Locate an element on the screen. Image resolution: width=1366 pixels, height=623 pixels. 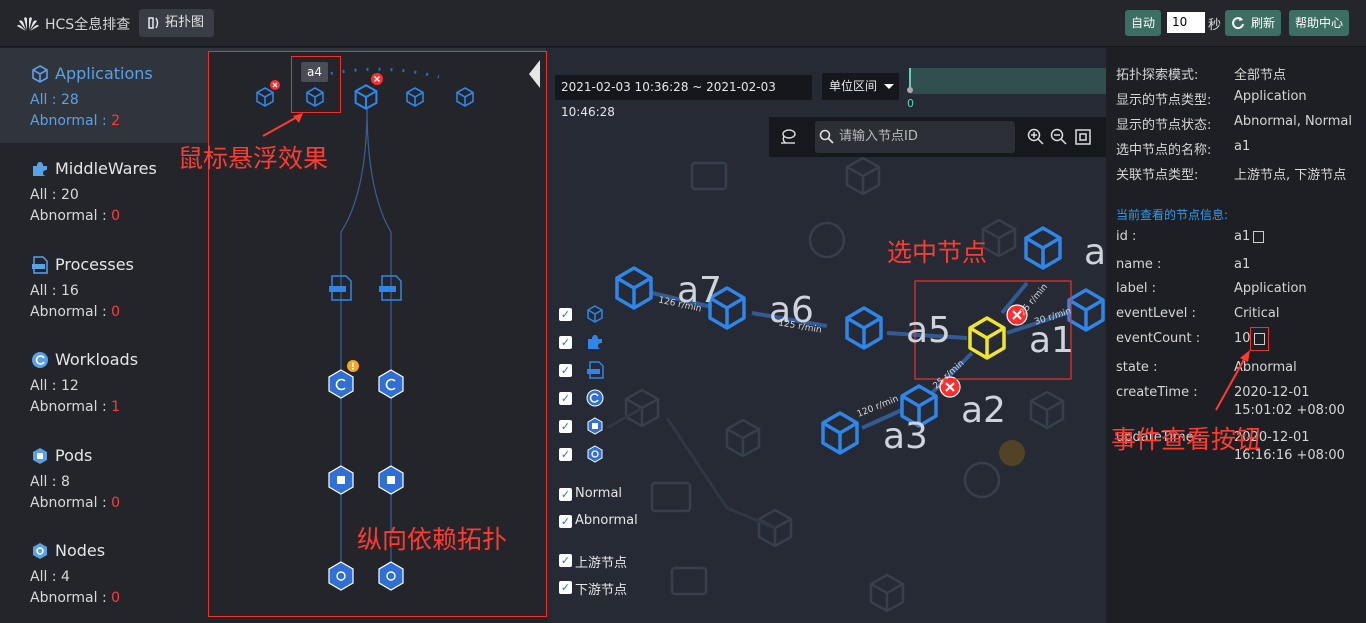
filter-abnormal-checkbox: ✓ is located at coordinates (565, 521).